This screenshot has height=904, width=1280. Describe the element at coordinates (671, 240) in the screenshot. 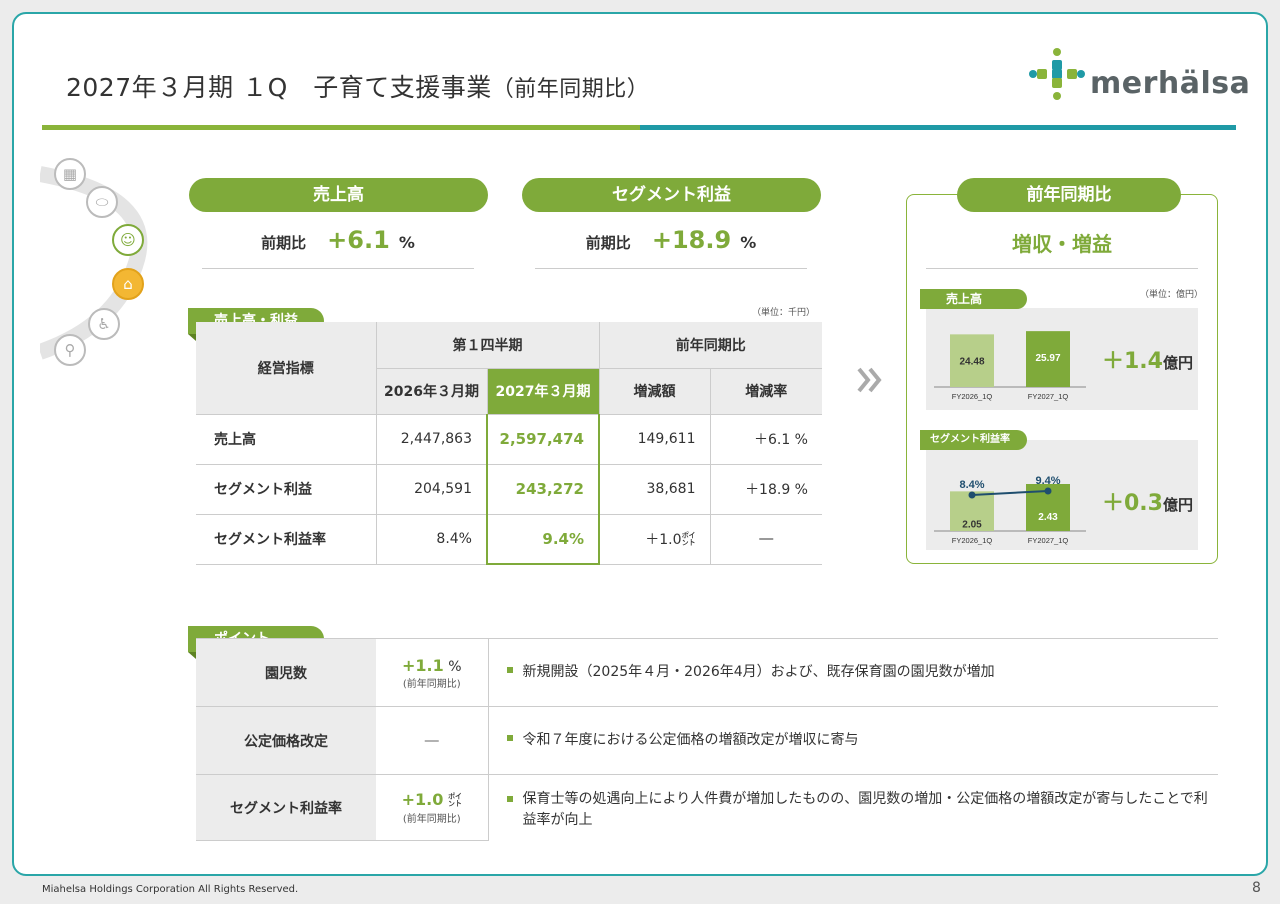

I see `kpi-profit-value: 前期比 +18.9 %` at that location.